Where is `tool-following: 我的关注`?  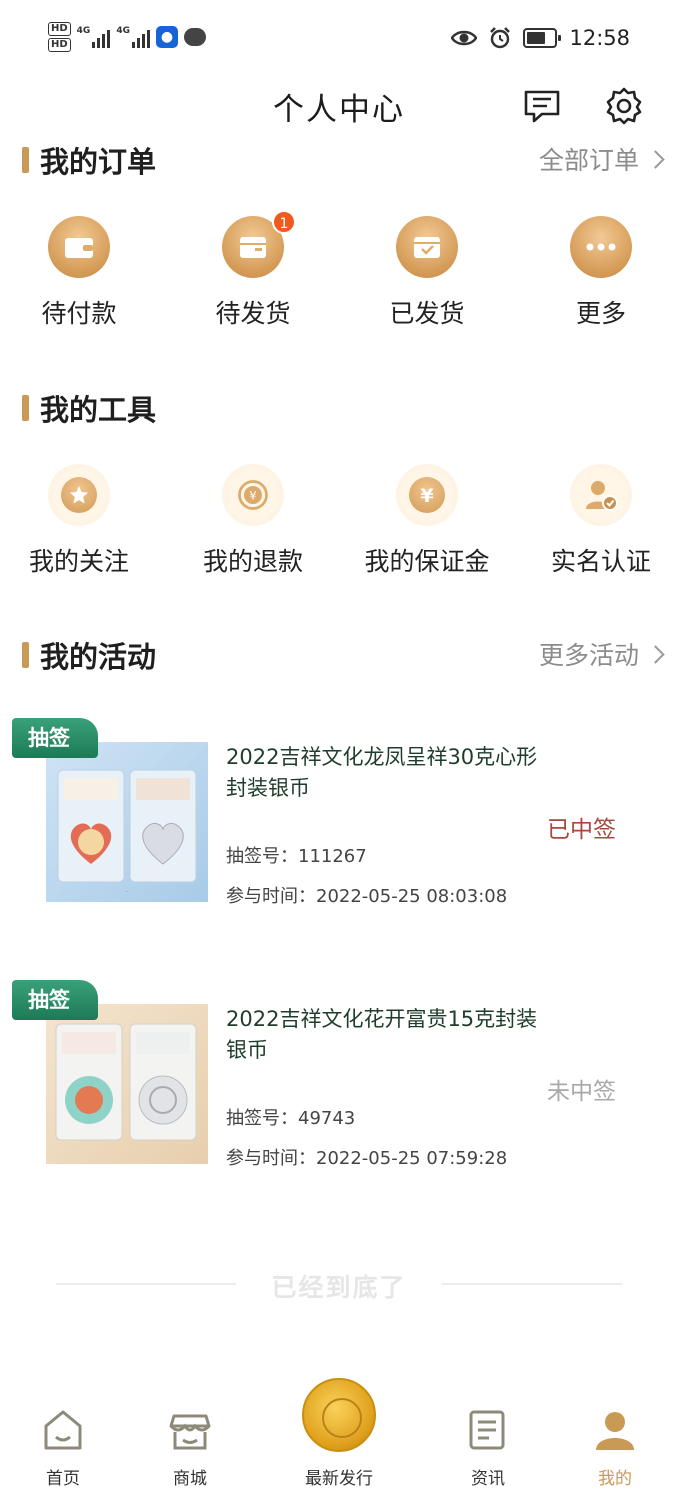
tool-following: 我的关注 is located at coordinates (79, 521).